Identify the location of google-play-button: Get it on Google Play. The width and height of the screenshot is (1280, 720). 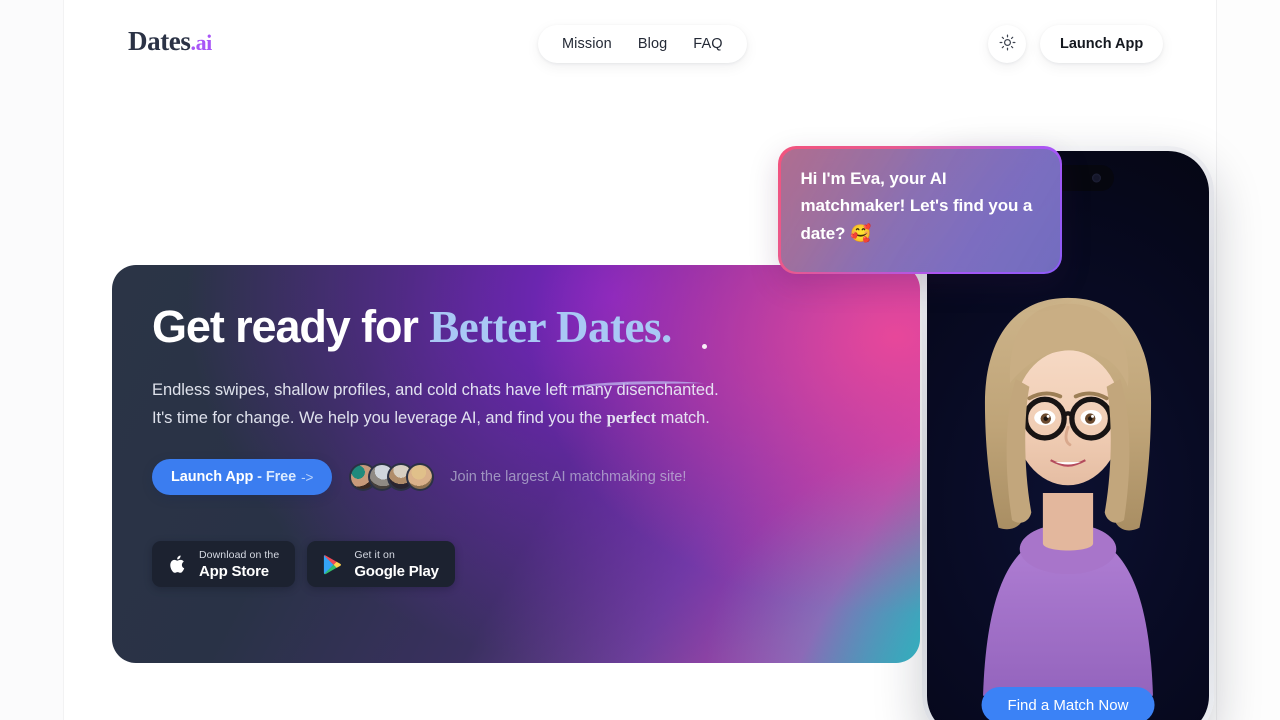
(381, 564).